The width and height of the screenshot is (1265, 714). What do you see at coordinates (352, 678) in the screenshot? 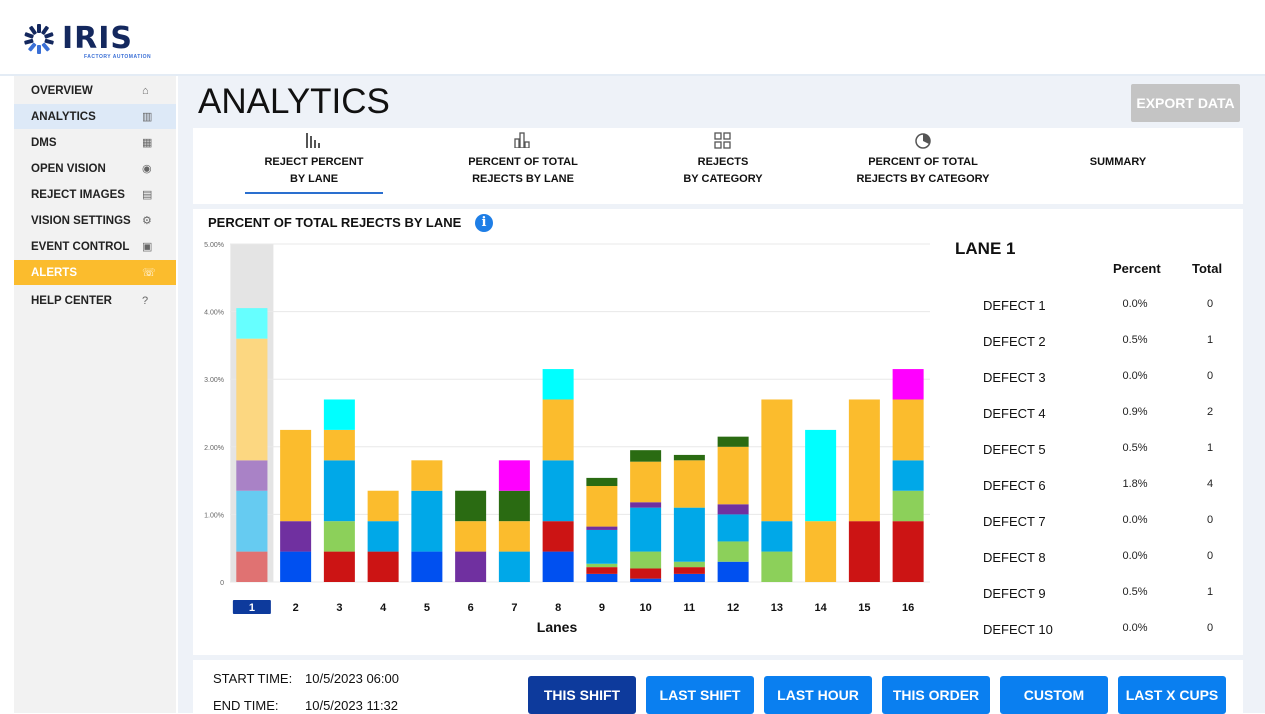
I see `start-time-value: 10/5/2023 06:00` at bounding box center [352, 678].